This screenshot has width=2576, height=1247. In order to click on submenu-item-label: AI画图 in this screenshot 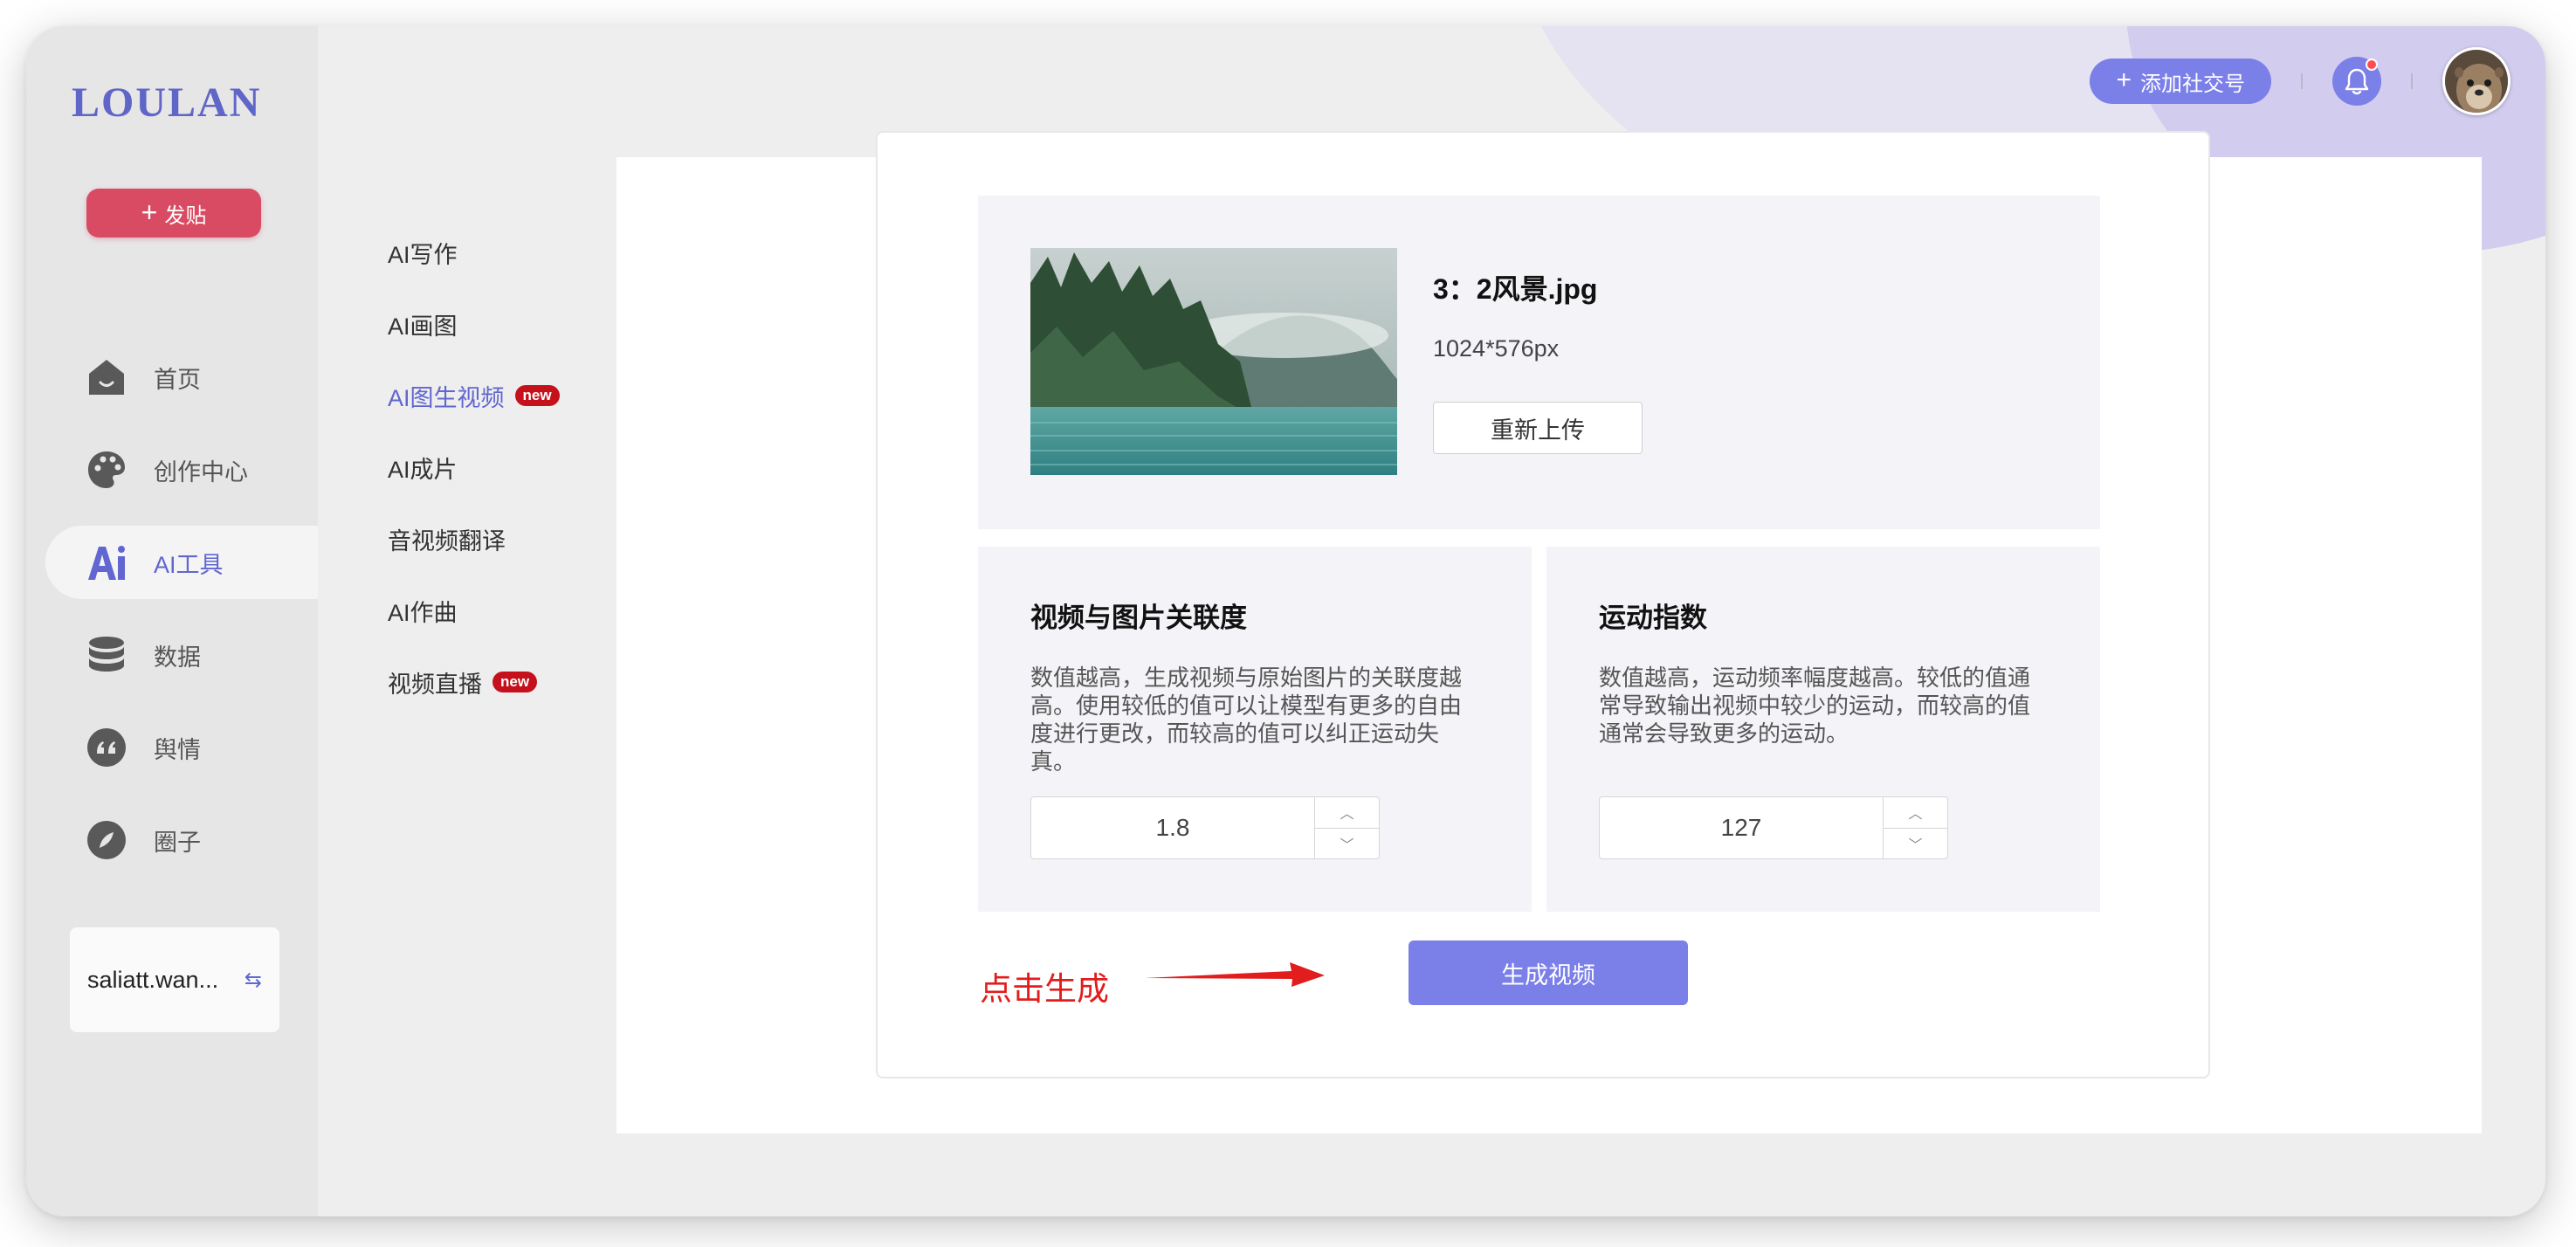, I will do `click(423, 326)`.